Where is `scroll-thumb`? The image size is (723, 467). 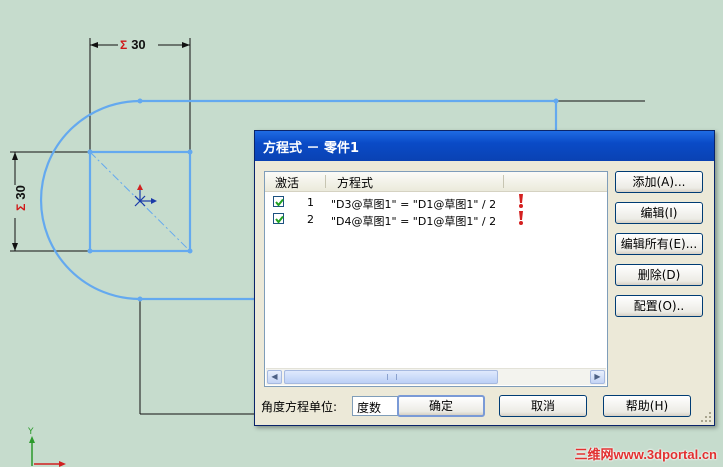
scroll-thumb is located at coordinates (391, 377).